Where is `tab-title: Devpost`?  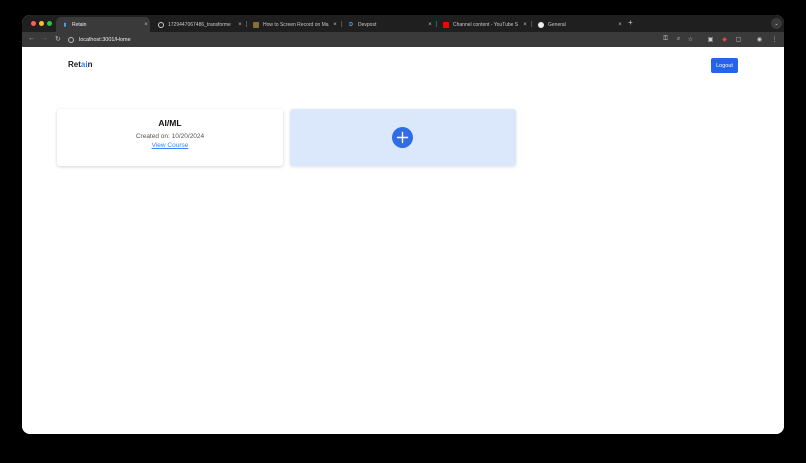
tab-title: Devpost is located at coordinates (367, 24).